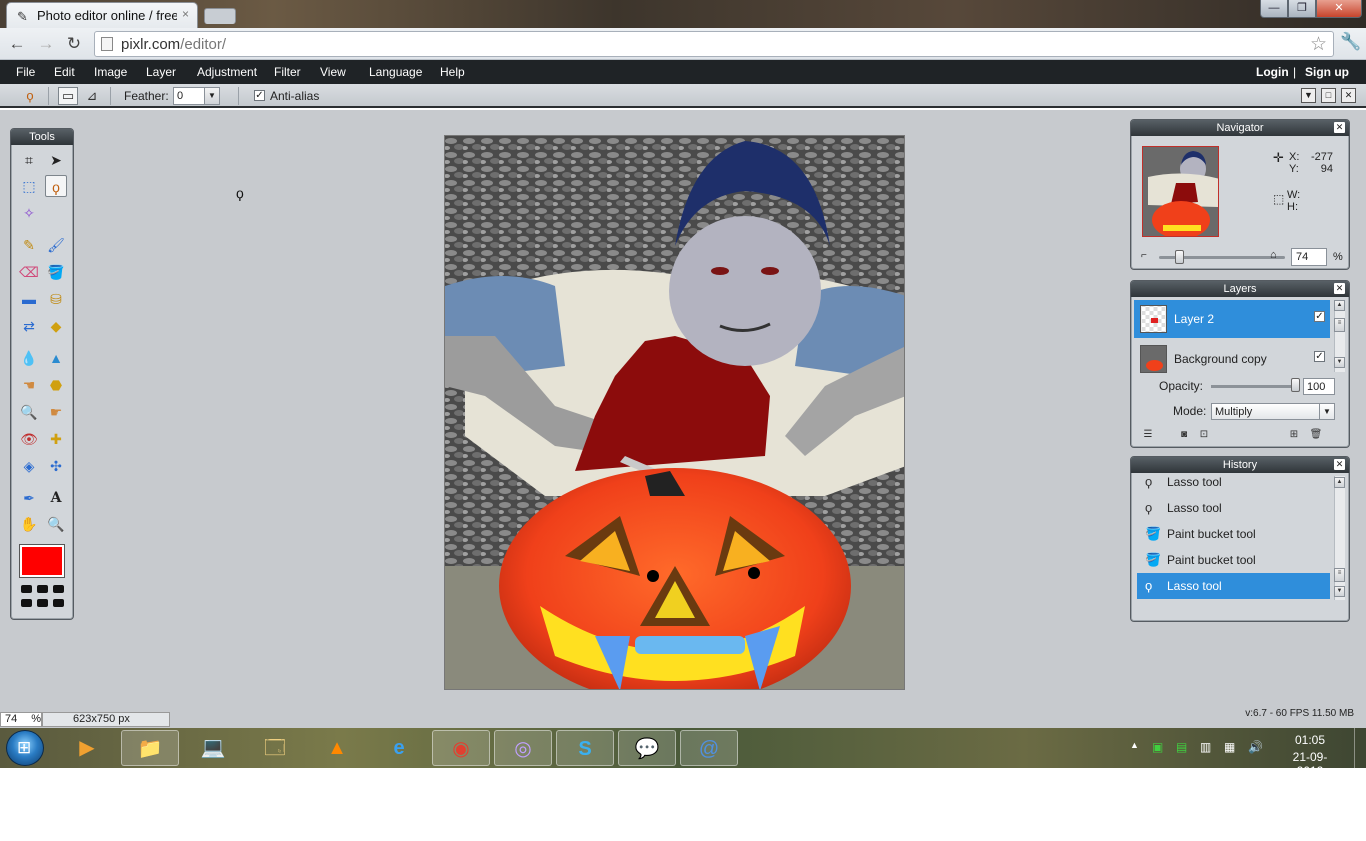 This screenshot has width=1366, height=841. Describe the element at coordinates (220, 16) in the screenshot. I see `new-tab-button` at that location.